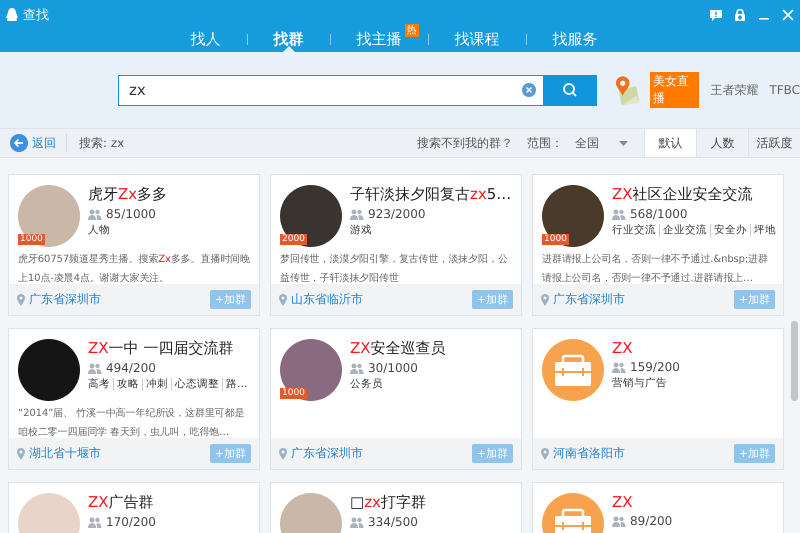 This screenshot has height=533, width=800. I want to click on hot-search-link: TFBC, so click(784, 90).